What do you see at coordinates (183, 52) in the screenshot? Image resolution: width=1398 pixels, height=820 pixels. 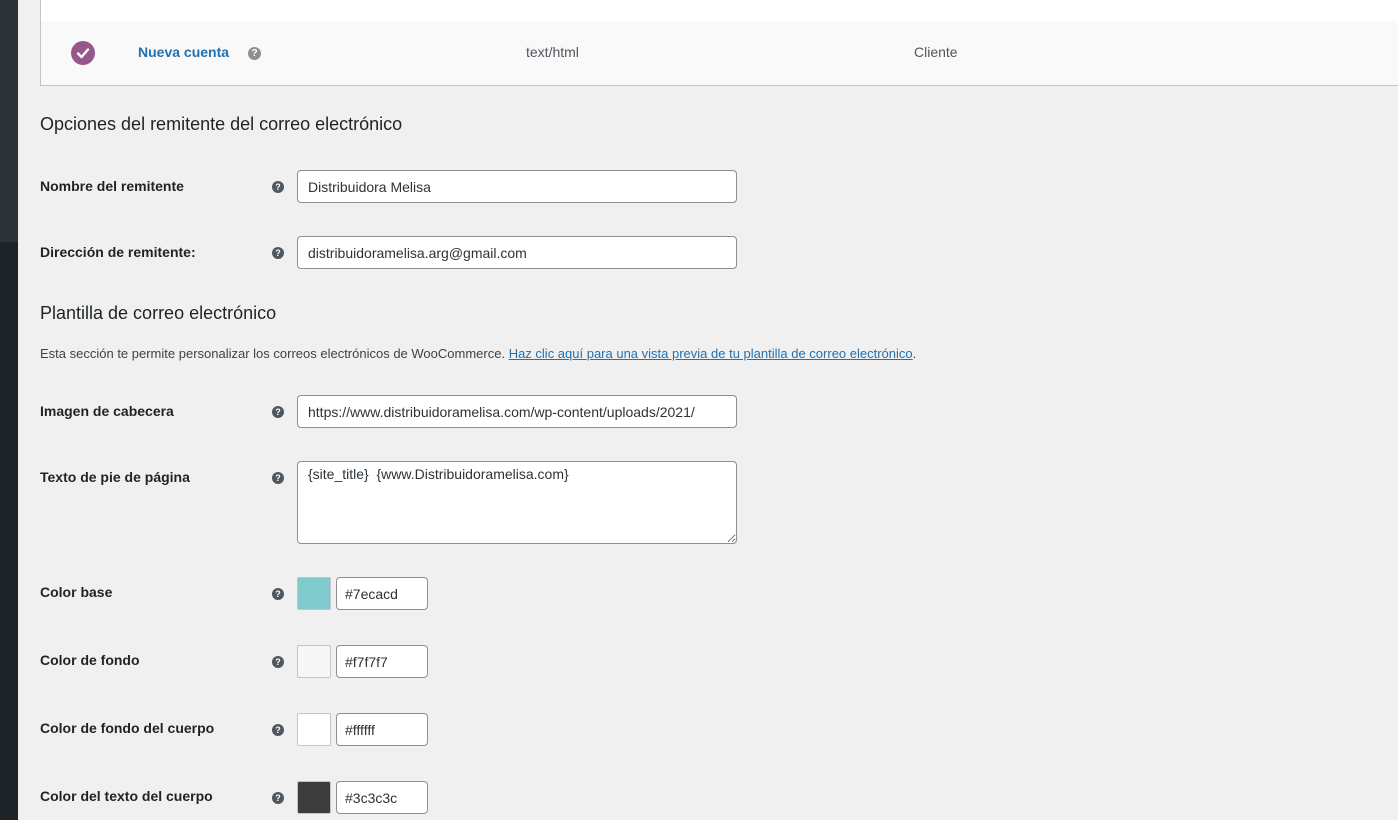 I see `email-name-link: Nueva cuenta` at bounding box center [183, 52].